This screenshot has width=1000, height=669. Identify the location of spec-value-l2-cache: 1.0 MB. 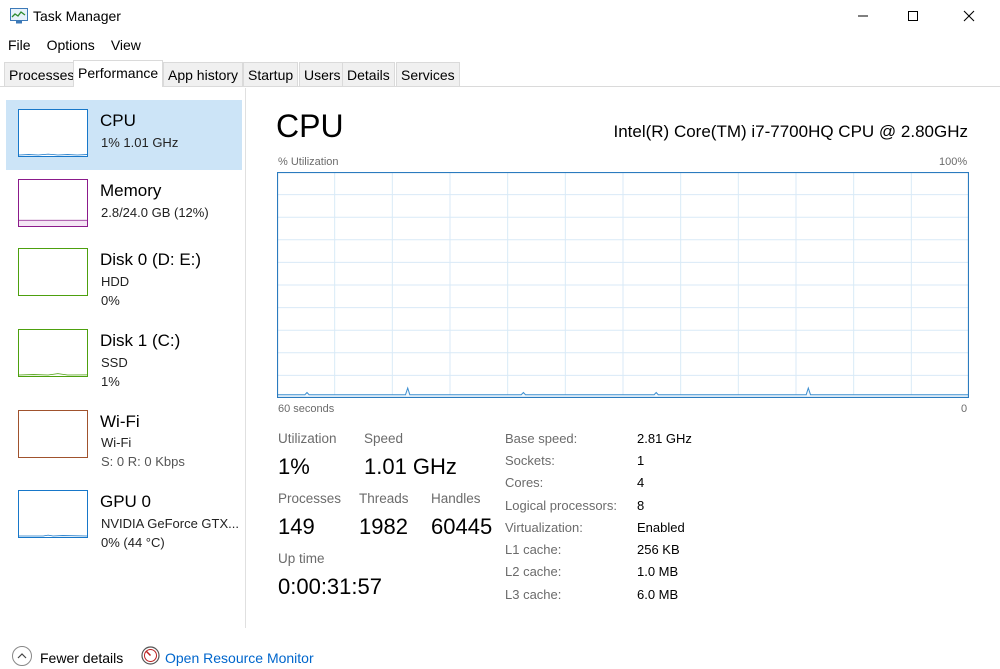
(658, 571).